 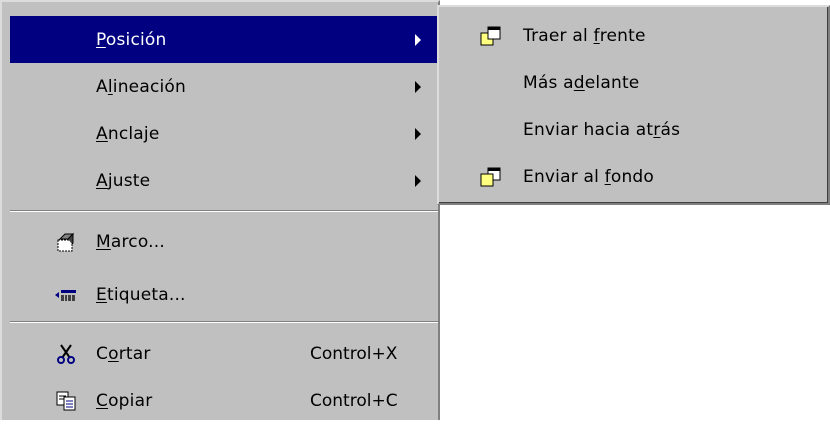 I want to click on menu-item-anclaje: Anclaje, so click(x=224, y=133).